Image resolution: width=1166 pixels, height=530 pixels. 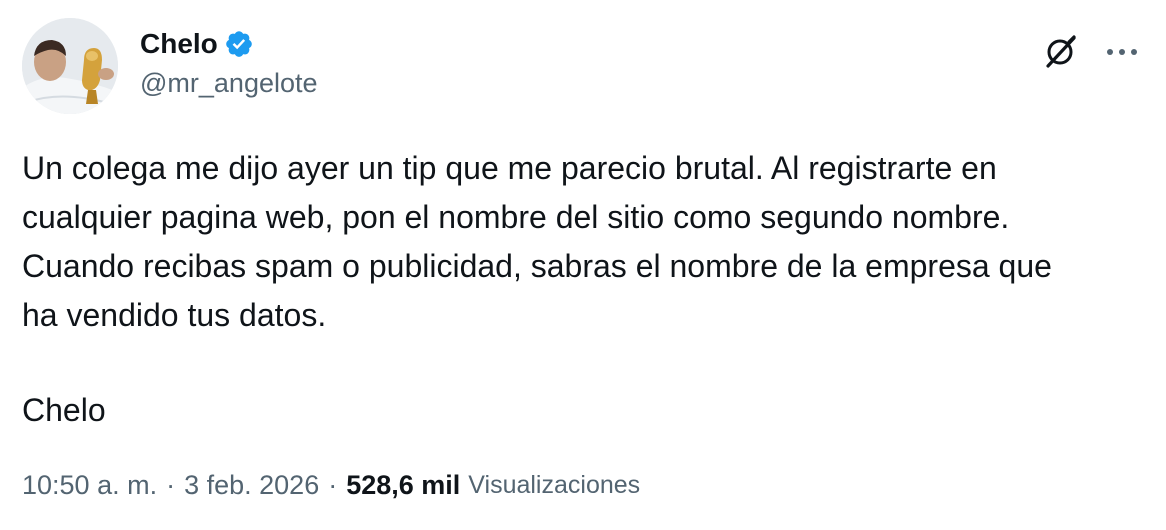 I want to click on views-count: 528,6 mil, so click(x=403, y=485).